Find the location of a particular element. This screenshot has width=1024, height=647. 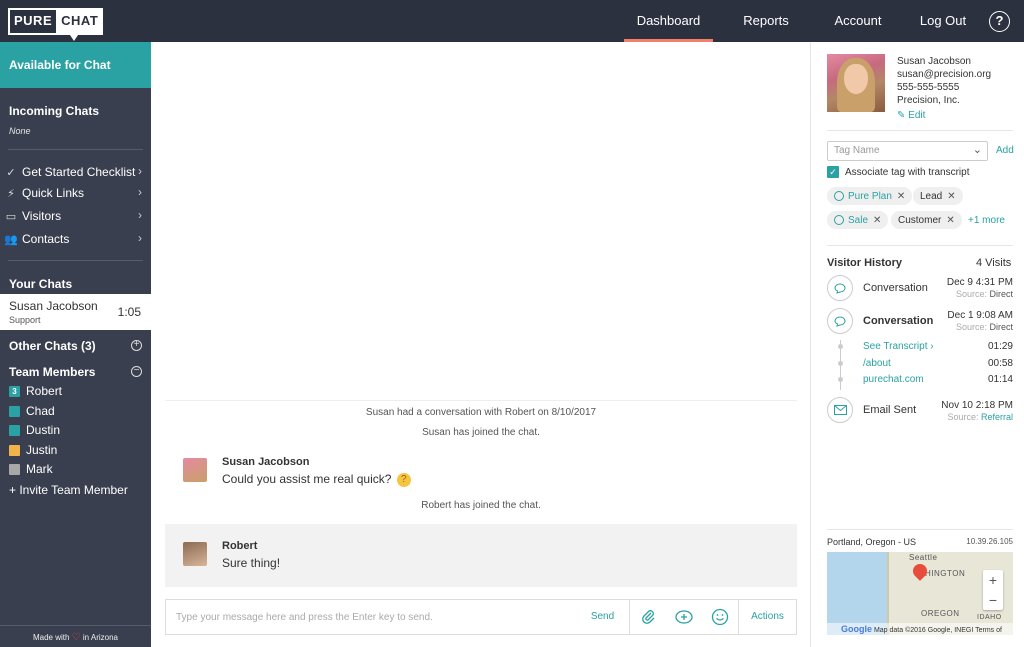

attachment-icon is located at coordinates (648, 617).